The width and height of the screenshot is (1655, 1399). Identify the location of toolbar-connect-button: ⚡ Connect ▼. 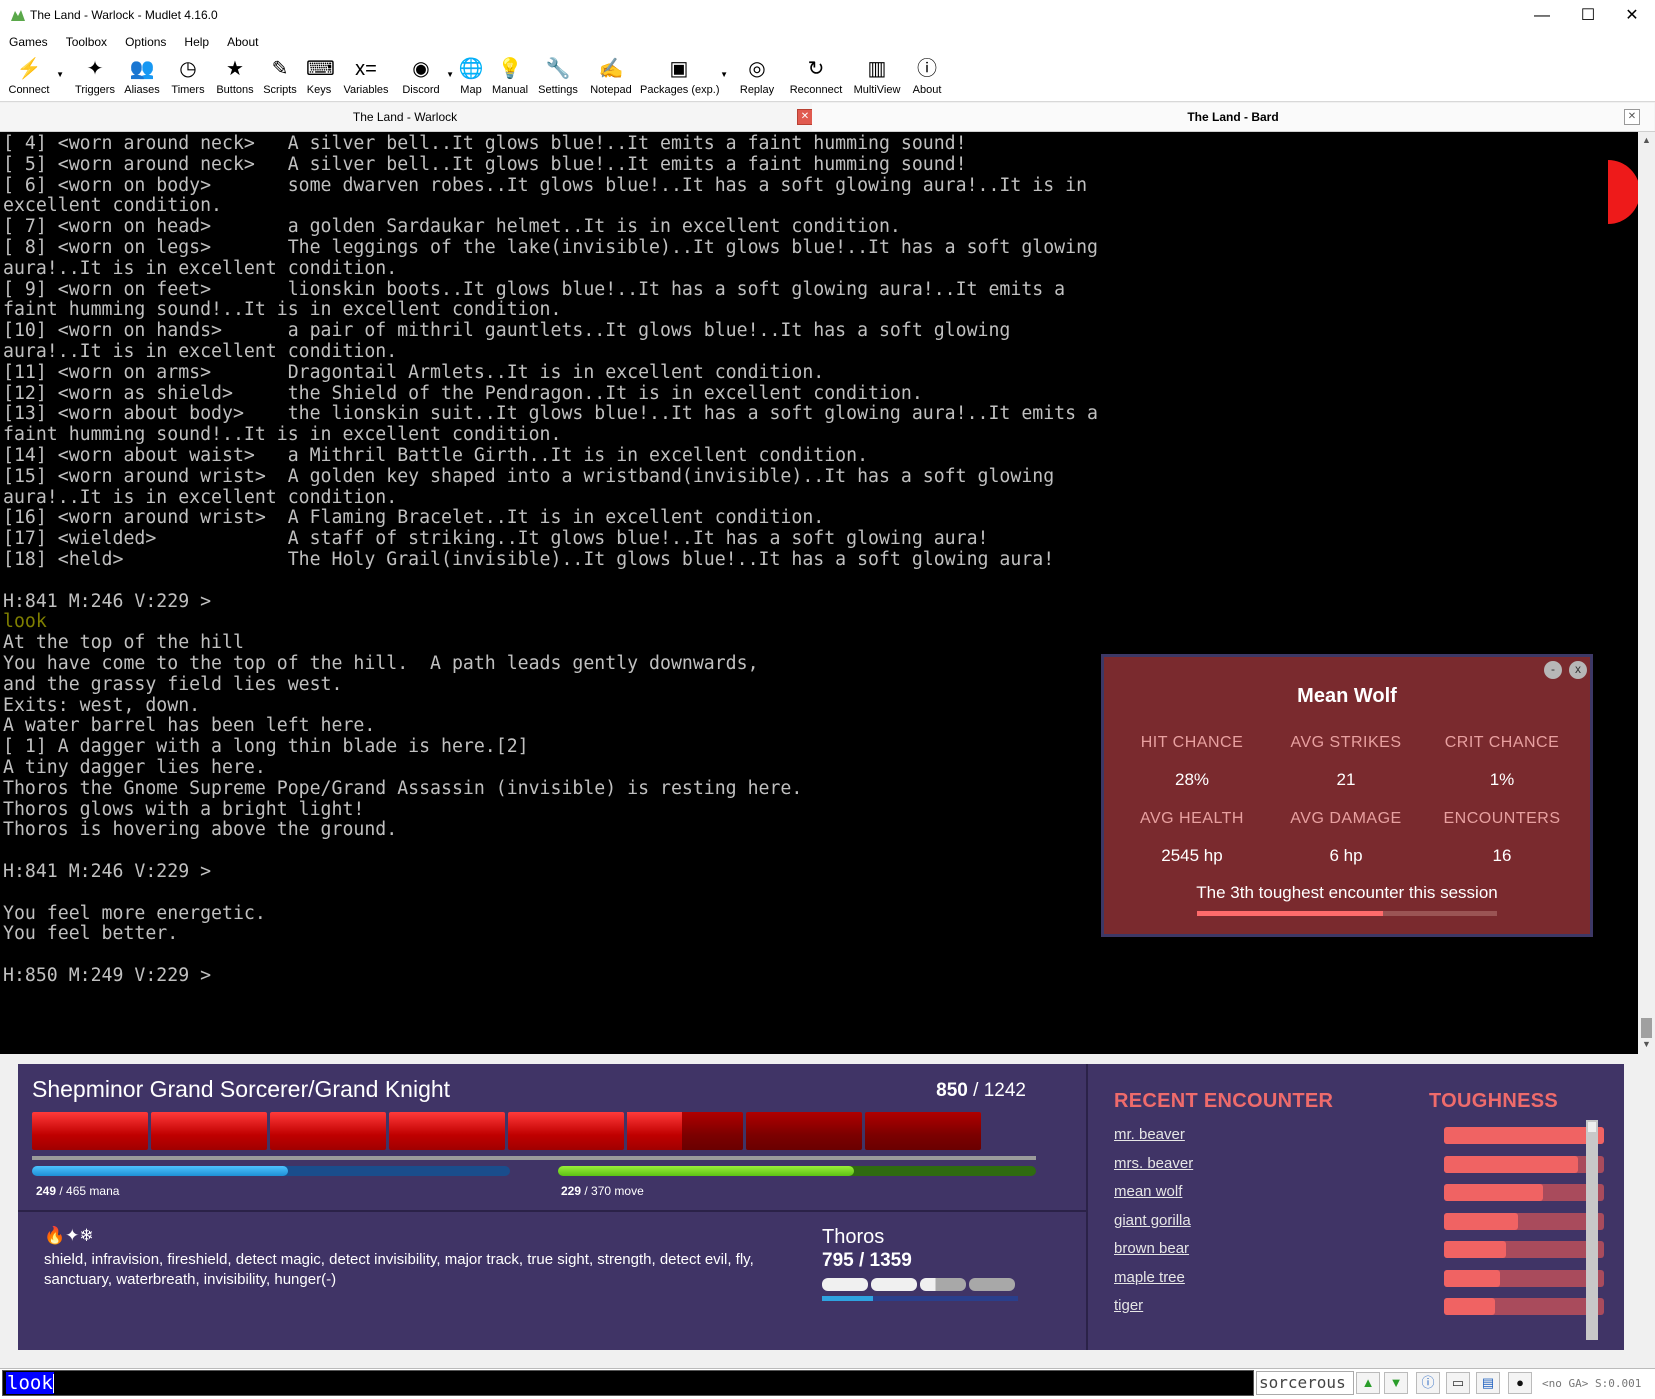
(34, 78).